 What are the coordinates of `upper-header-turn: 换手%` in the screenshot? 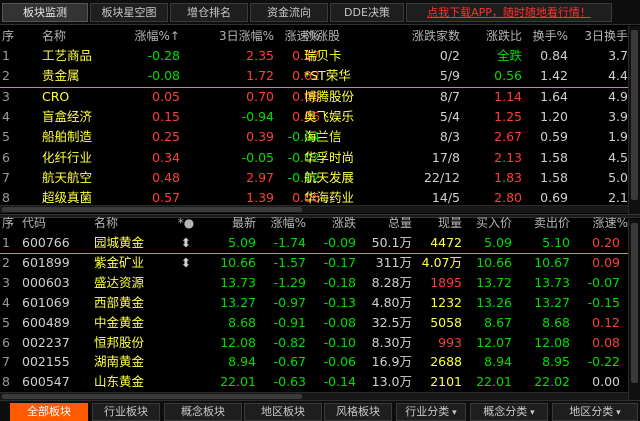 It's located at (545, 36).